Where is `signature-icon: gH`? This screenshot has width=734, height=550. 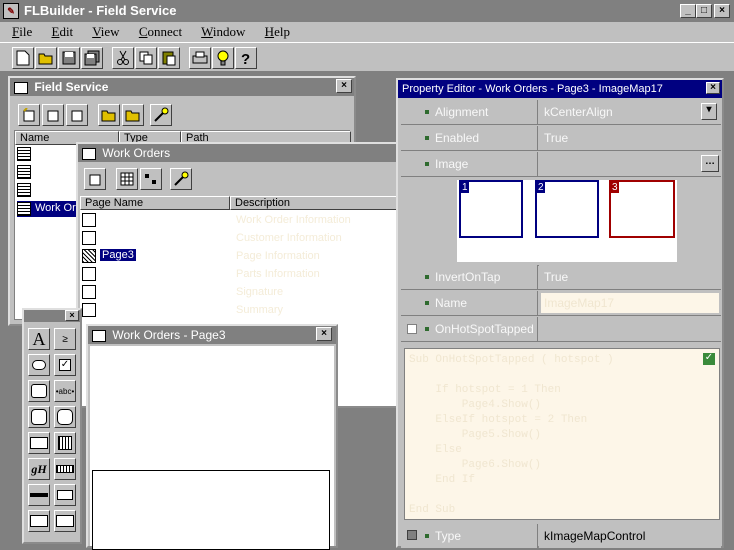 signature-icon: gH is located at coordinates (39, 468).